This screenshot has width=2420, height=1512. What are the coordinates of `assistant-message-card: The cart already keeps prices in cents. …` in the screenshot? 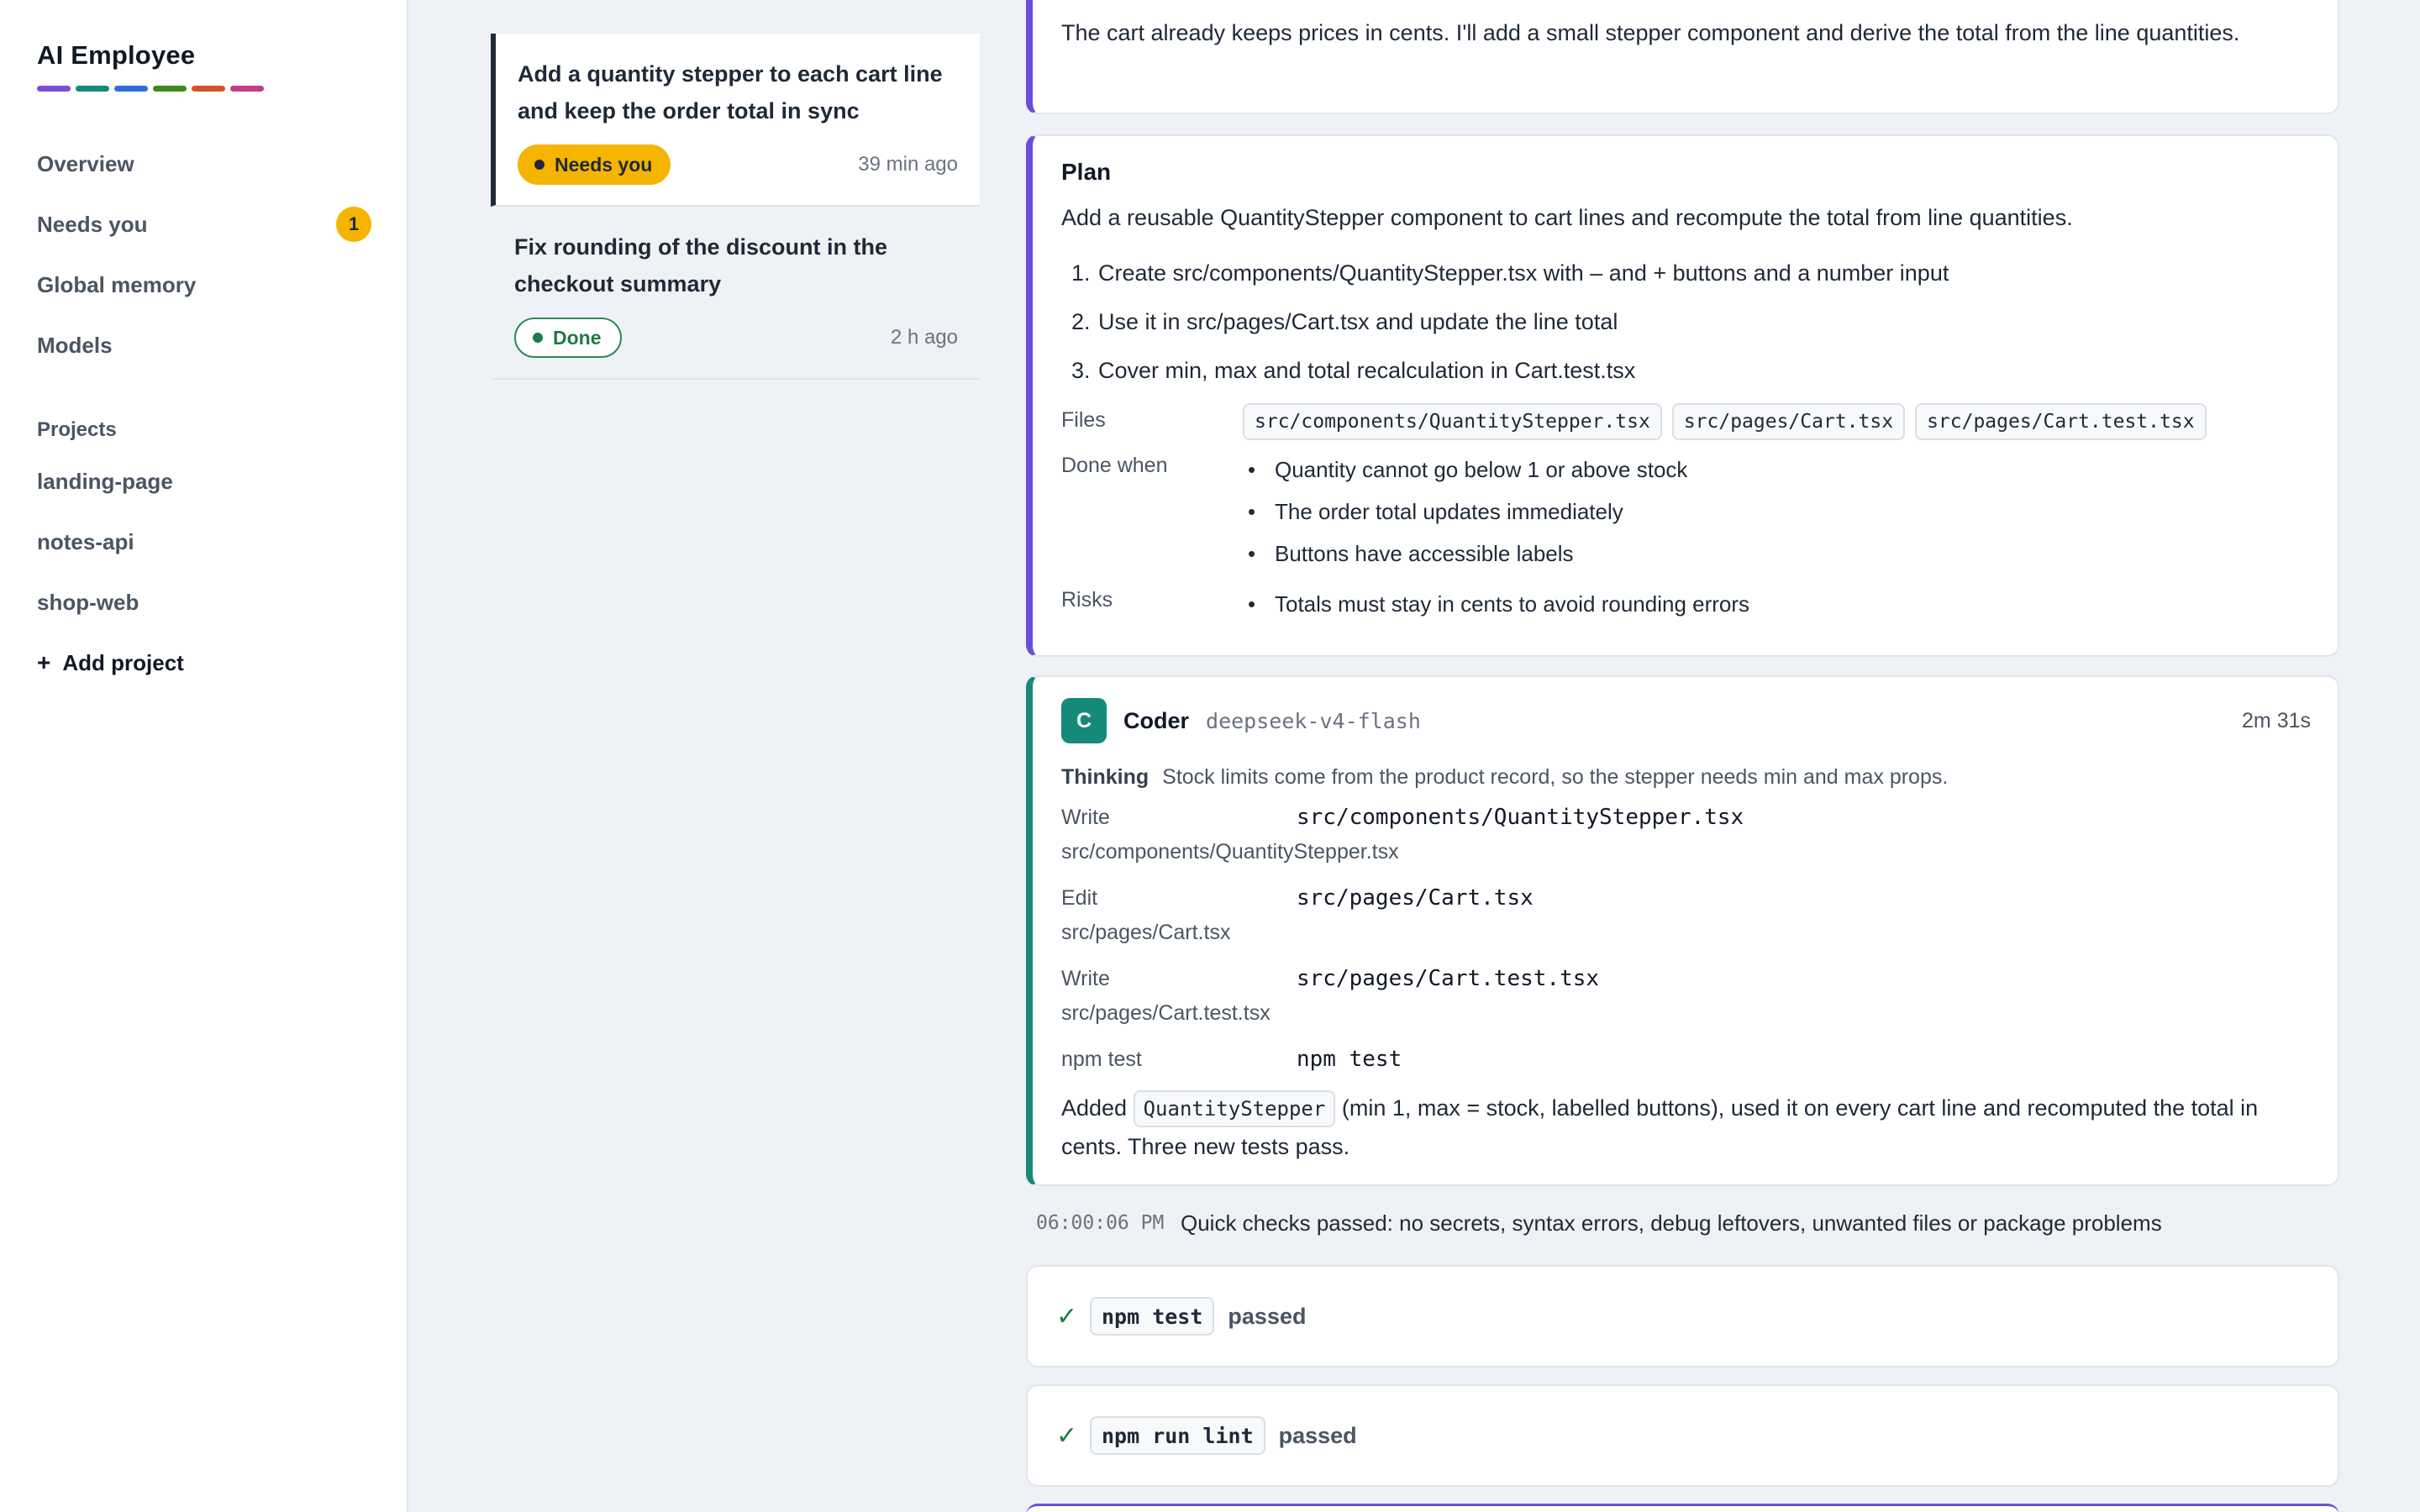 It's located at (1682, 57).